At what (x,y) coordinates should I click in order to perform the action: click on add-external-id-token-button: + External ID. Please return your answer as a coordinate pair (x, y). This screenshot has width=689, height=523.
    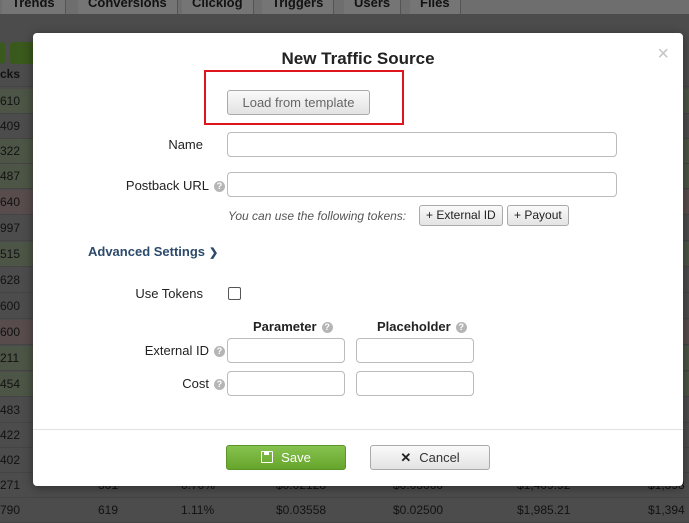
    Looking at the image, I should click on (461, 215).